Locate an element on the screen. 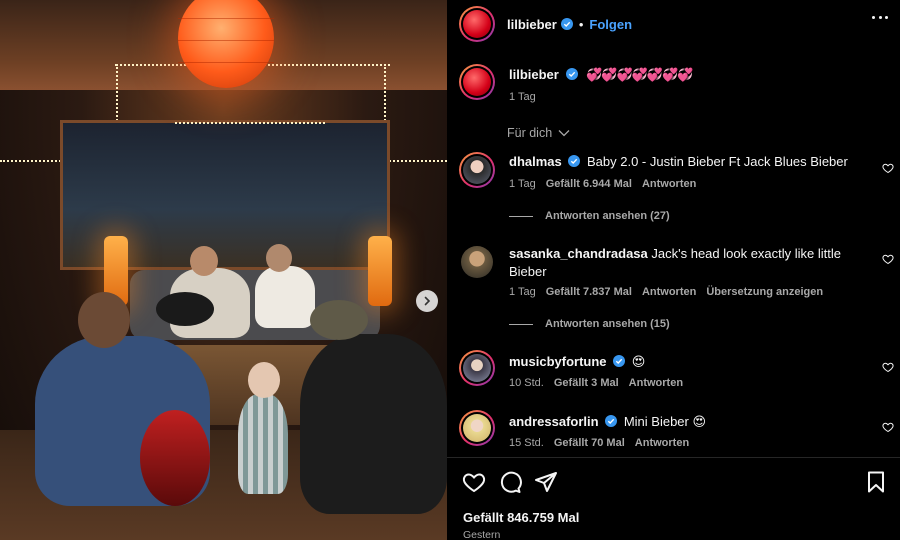 This screenshot has height=540, width=900. view-replies-label: Antworten ansehen (27) is located at coordinates (607, 216).